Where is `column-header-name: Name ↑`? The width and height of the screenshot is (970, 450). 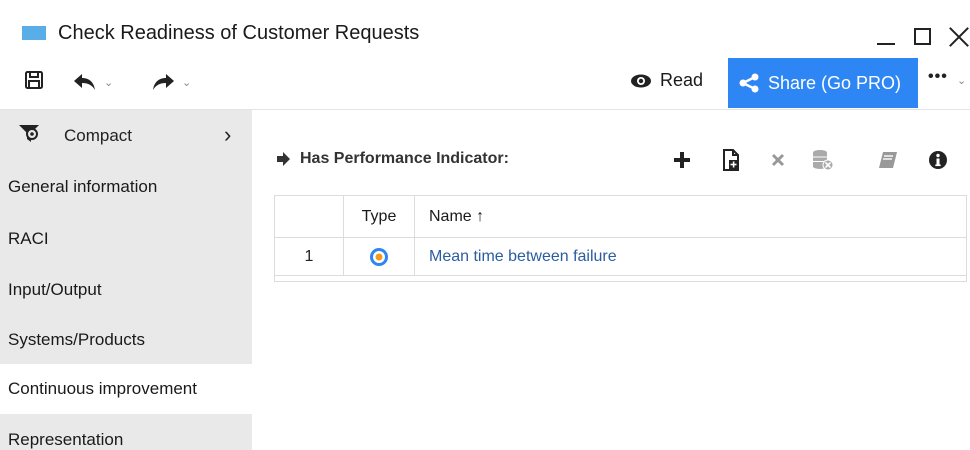
column-header-name: Name ↑ is located at coordinates (690, 216).